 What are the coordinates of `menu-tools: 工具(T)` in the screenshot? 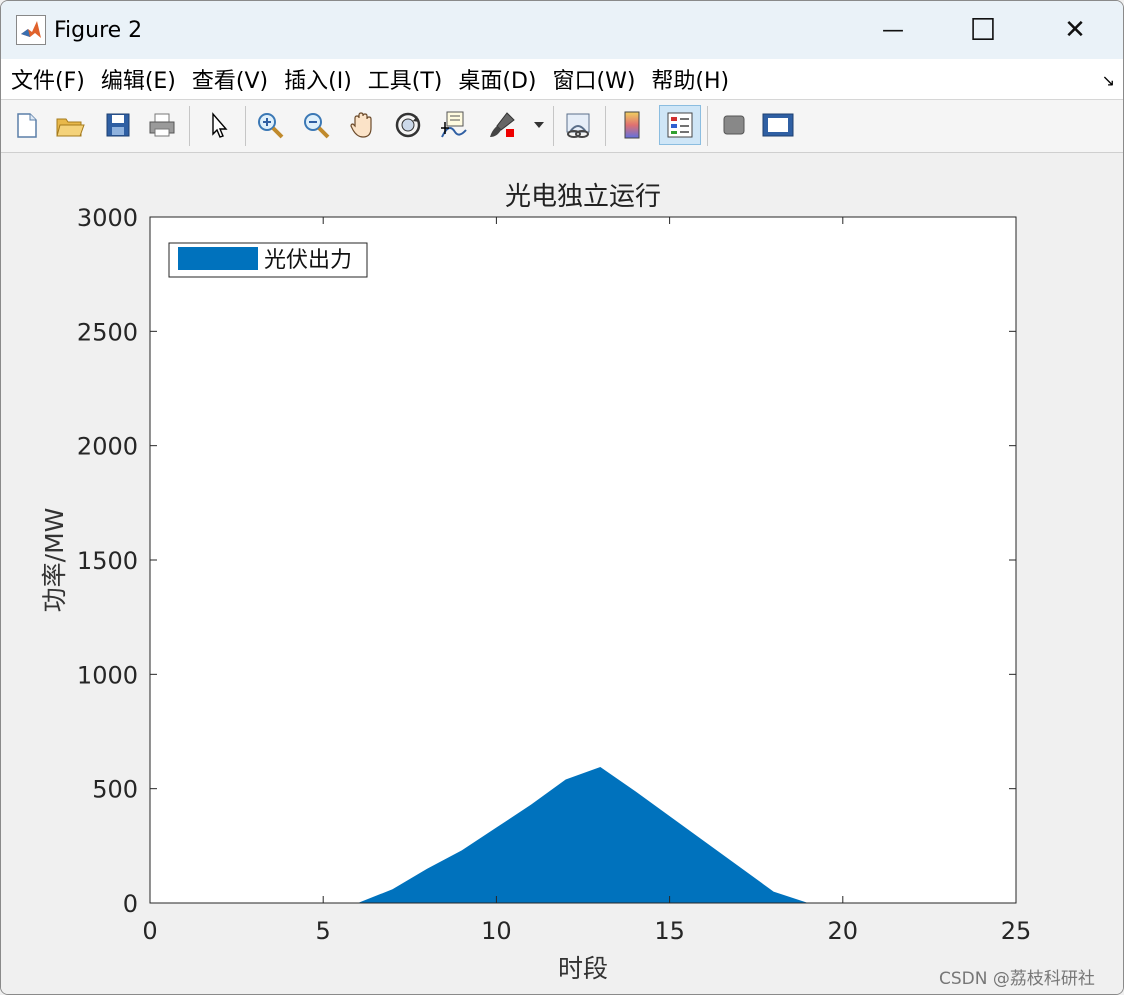 It's located at (405, 79).